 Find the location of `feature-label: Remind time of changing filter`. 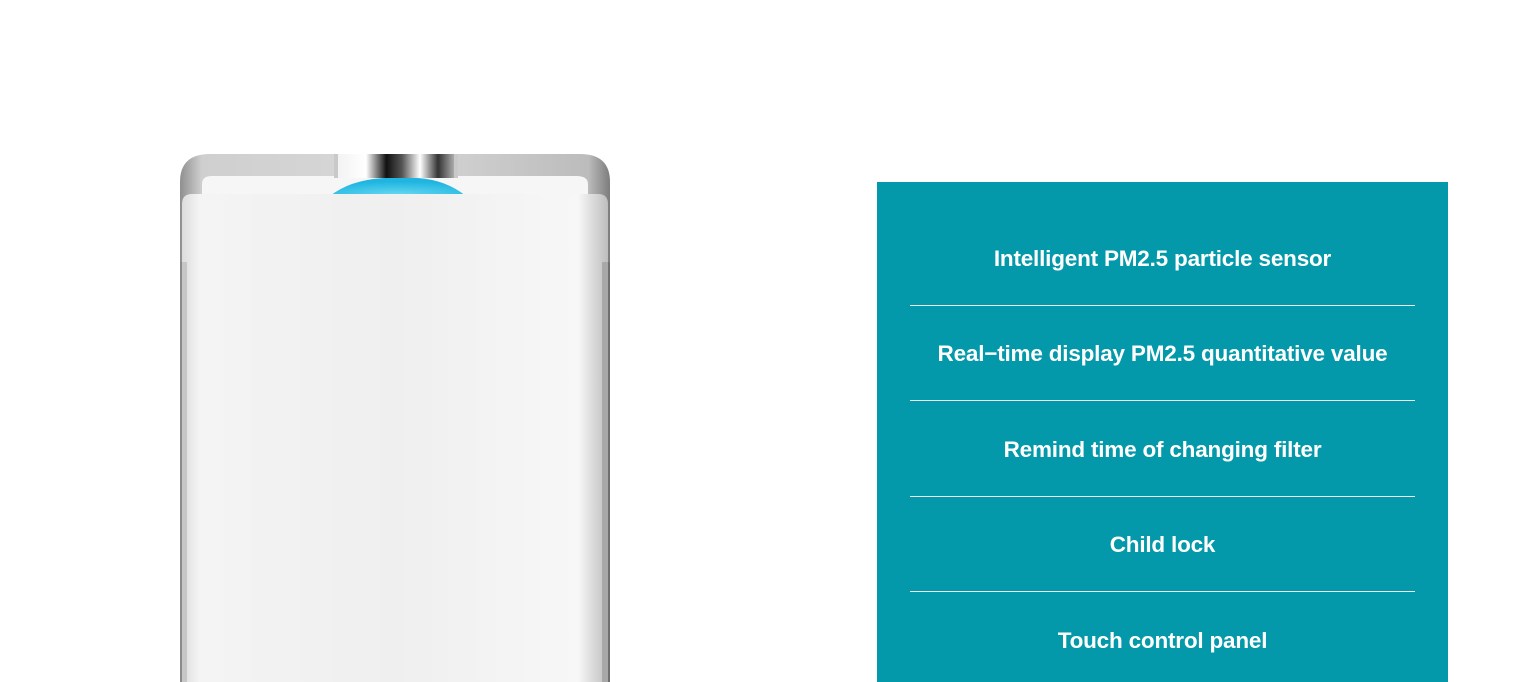

feature-label: Remind time of changing filter is located at coordinates (1162, 449).